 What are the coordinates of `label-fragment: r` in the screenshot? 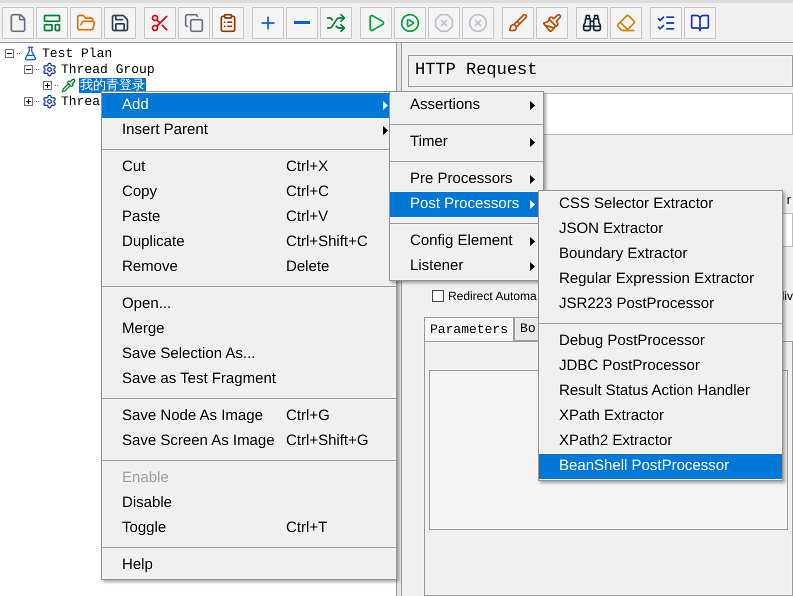 It's located at (789, 200).